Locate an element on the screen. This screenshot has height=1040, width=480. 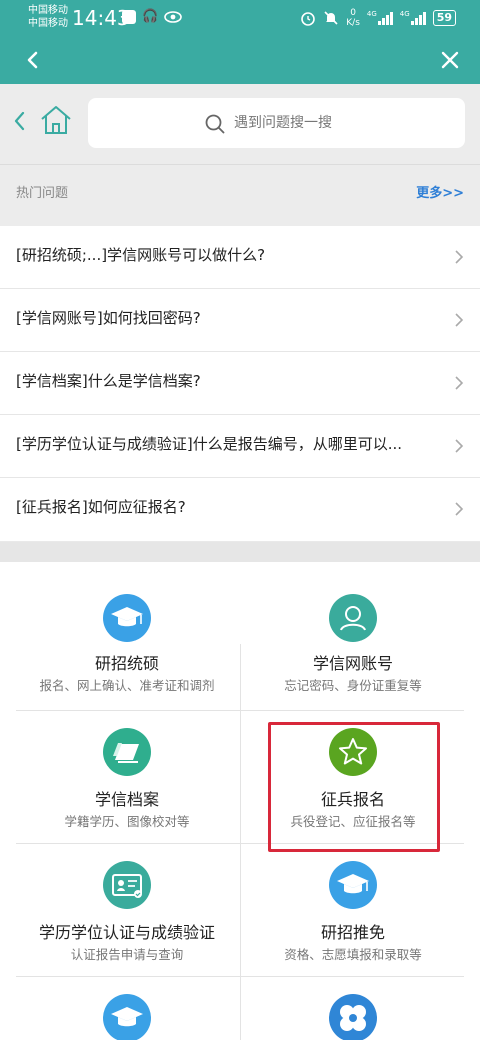
signal-1-icon: 4G is located at coordinates (380, 18).